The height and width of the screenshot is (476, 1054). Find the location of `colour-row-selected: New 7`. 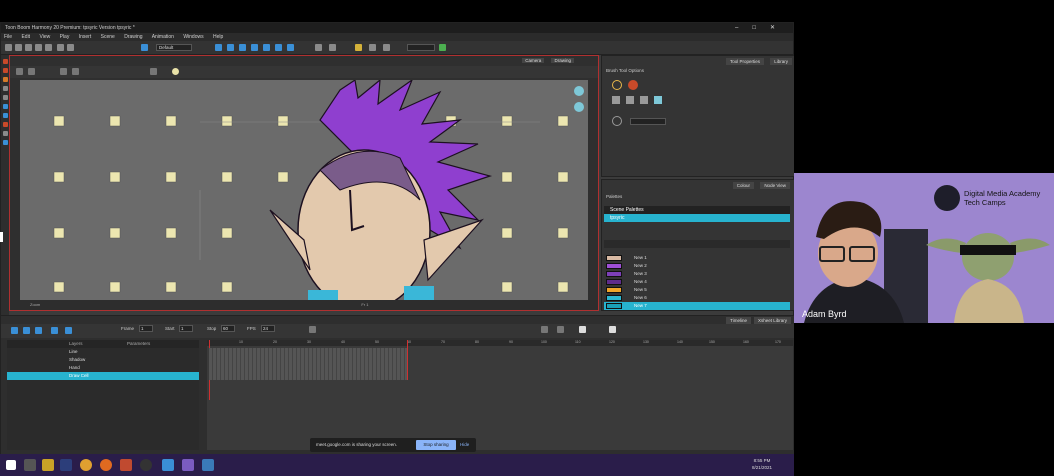

colour-row-selected: New 7 is located at coordinates (697, 306).